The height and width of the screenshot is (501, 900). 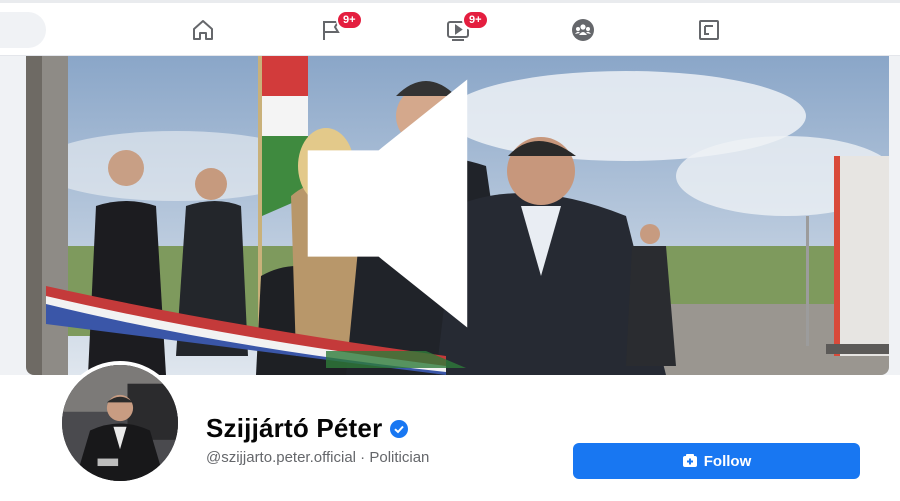 I want to click on username: @szijjarto.peter.official, so click(x=281, y=457).